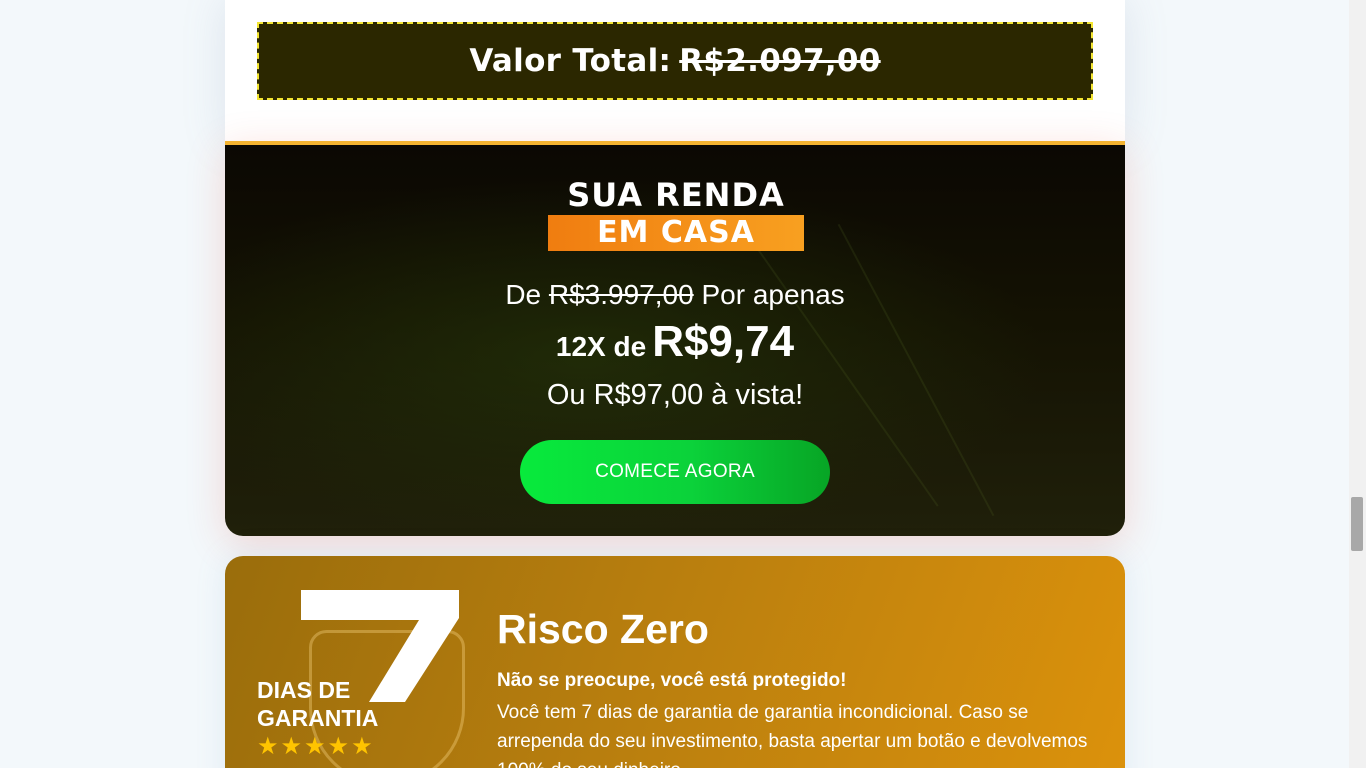 Image resolution: width=1366 pixels, height=768 pixels. What do you see at coordinates (675, 395) in the screenshot?
I see `cash-price: Ou R$97,00 à vista!` at bounding box center [675, 395].